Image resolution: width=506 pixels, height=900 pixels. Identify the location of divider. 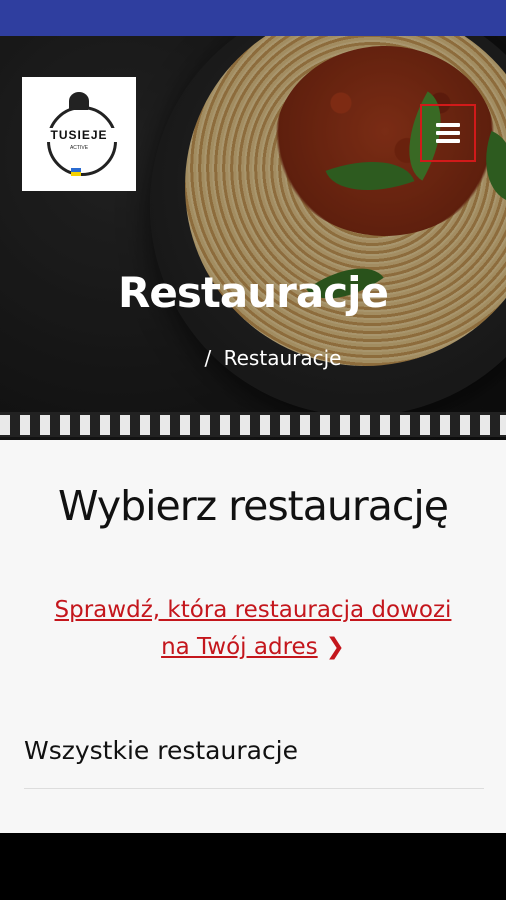
(254, 788).